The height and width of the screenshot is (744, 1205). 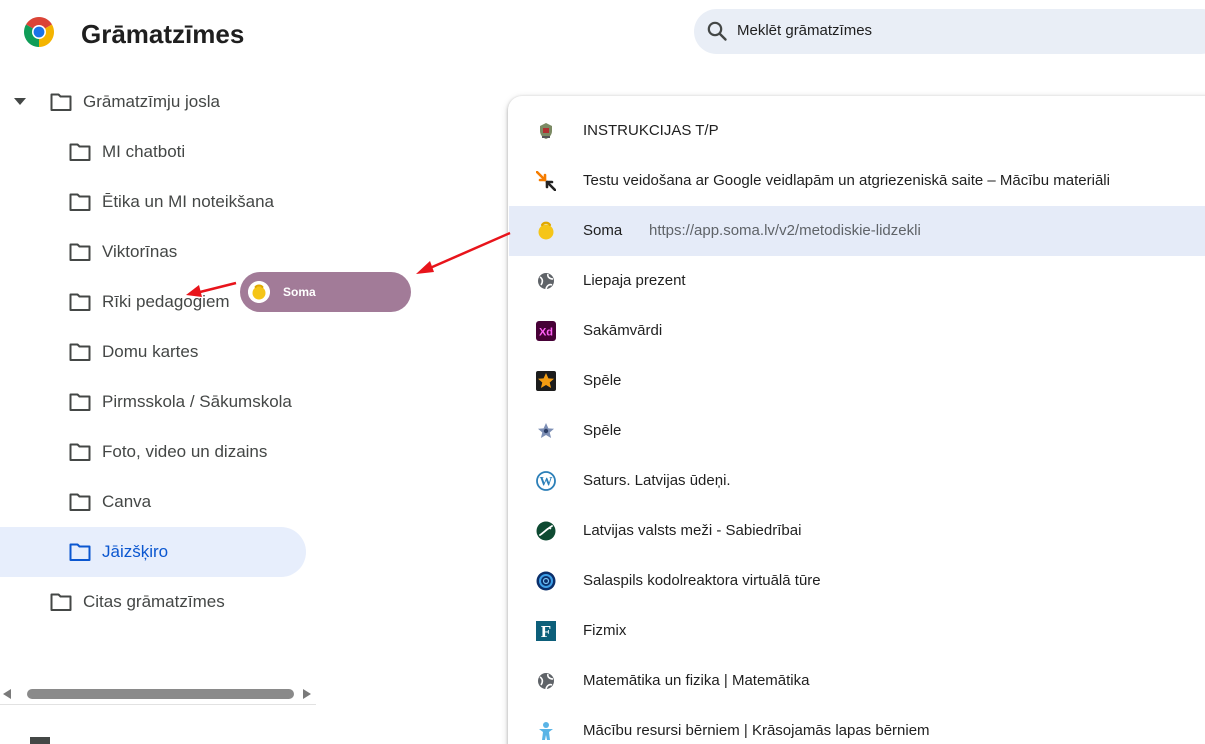 I want to click on lvm-leaf-icon, so click(x=546, y=531).